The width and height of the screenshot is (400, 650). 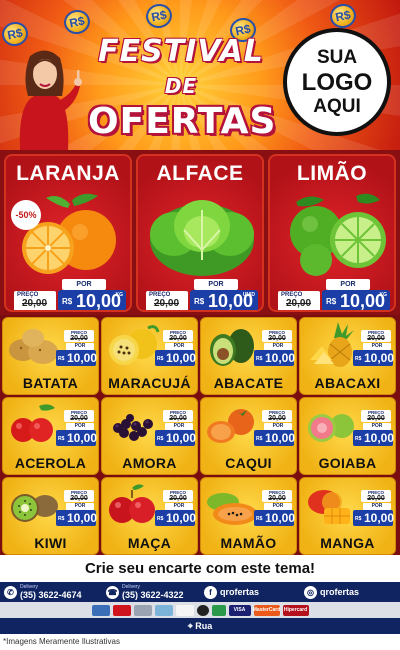 What do you see at coordinates (132, 503) in the screenshot?
I see `apple-icon` at bounding box center [132, 503].